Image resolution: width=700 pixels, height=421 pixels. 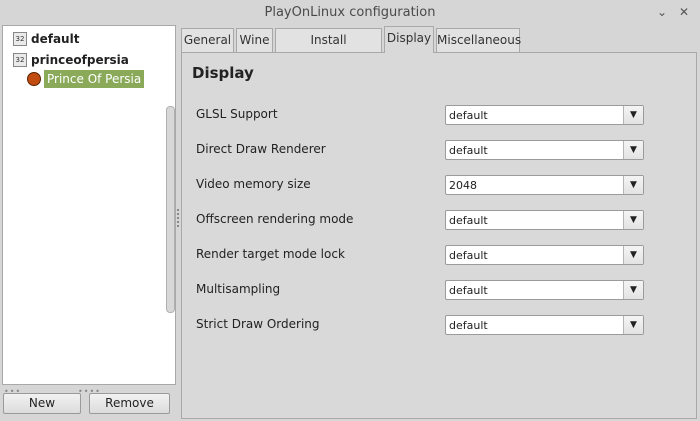 What do you see at coordinates (258, 324) in the screenshot?
I see `strict-draw-ordering-label: Strict Draw Ordering` at bounding box center [258, 324].